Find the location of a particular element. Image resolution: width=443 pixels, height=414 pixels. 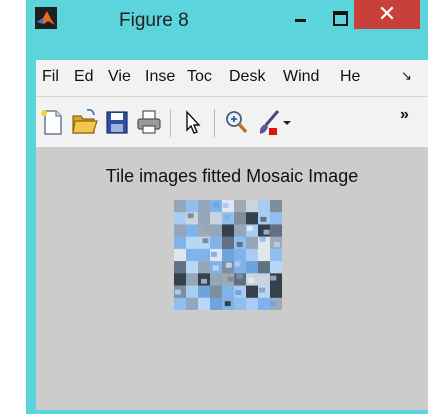

new-file-icon is located at coordinates (52, 122).